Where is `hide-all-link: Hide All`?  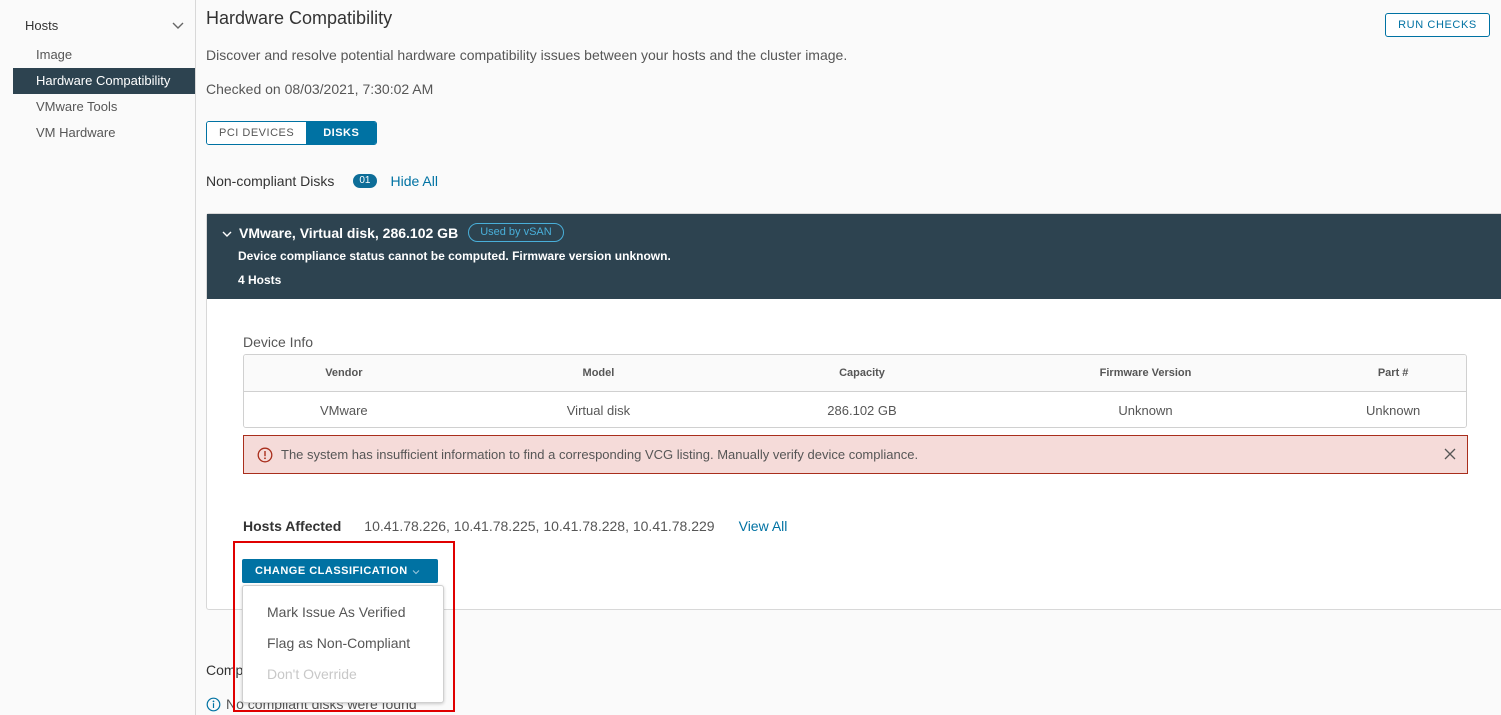 hide-all-link: Hide All is located at coordinates (414, 181).